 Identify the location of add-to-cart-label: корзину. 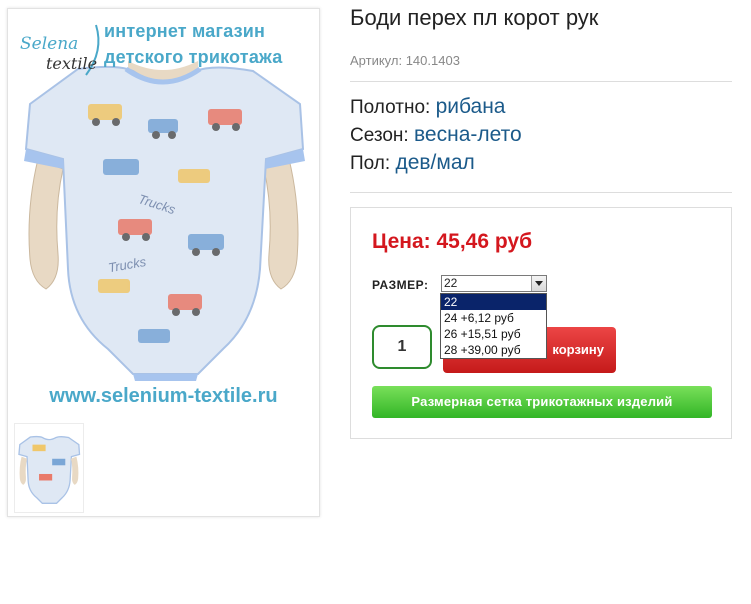
(578, 349).